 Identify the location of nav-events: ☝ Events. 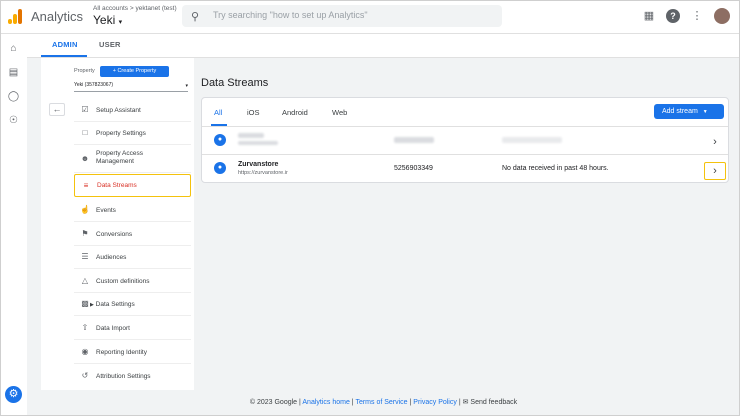
(132, 210).